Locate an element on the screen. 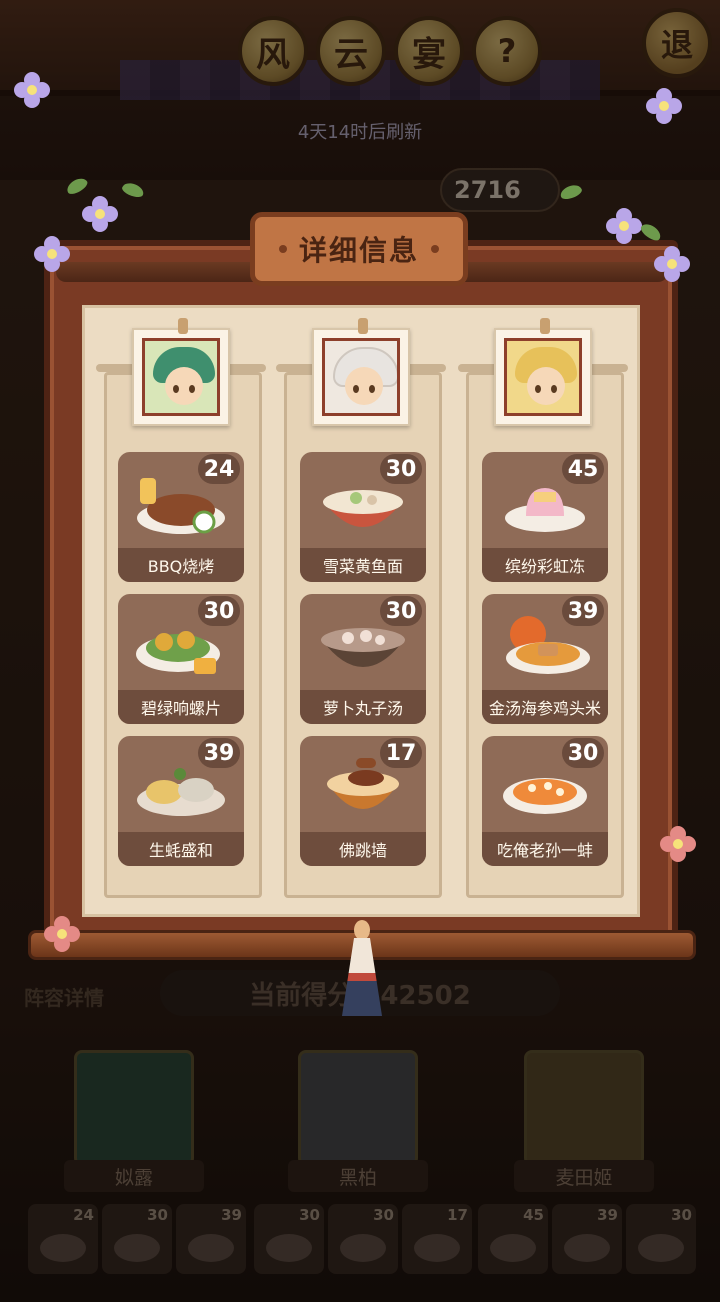  dish-count: 24 is located at coordinates (219, 469).